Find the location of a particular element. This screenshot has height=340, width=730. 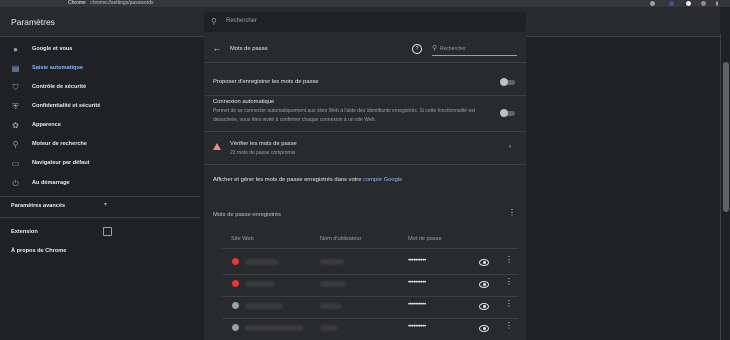

autofill-icon: ▤ is located at coordinates (15, 68).